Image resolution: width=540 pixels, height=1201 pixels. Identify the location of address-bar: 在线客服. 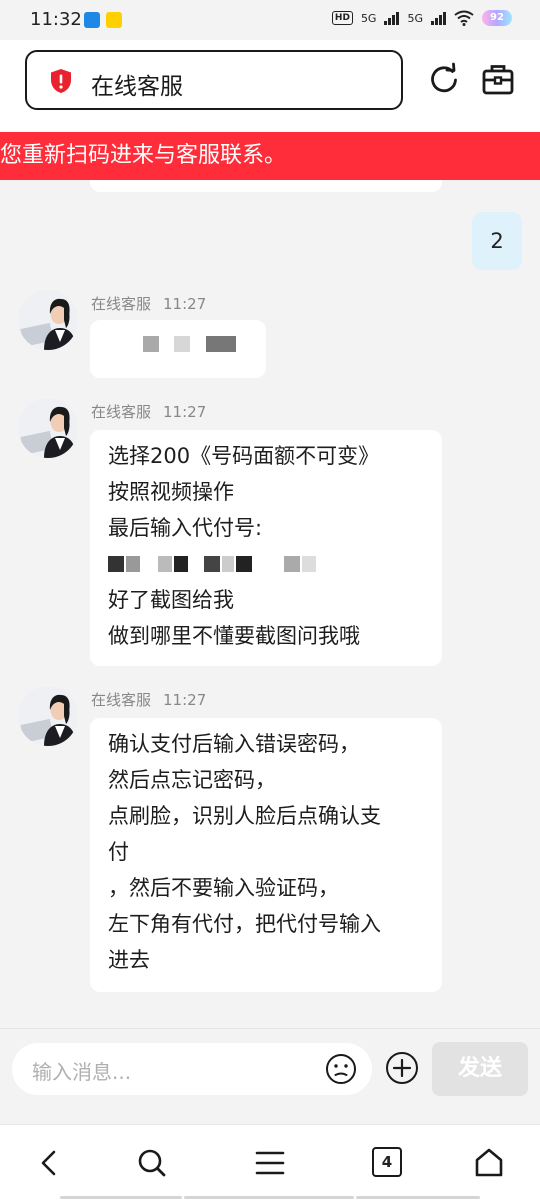
(214, 80).